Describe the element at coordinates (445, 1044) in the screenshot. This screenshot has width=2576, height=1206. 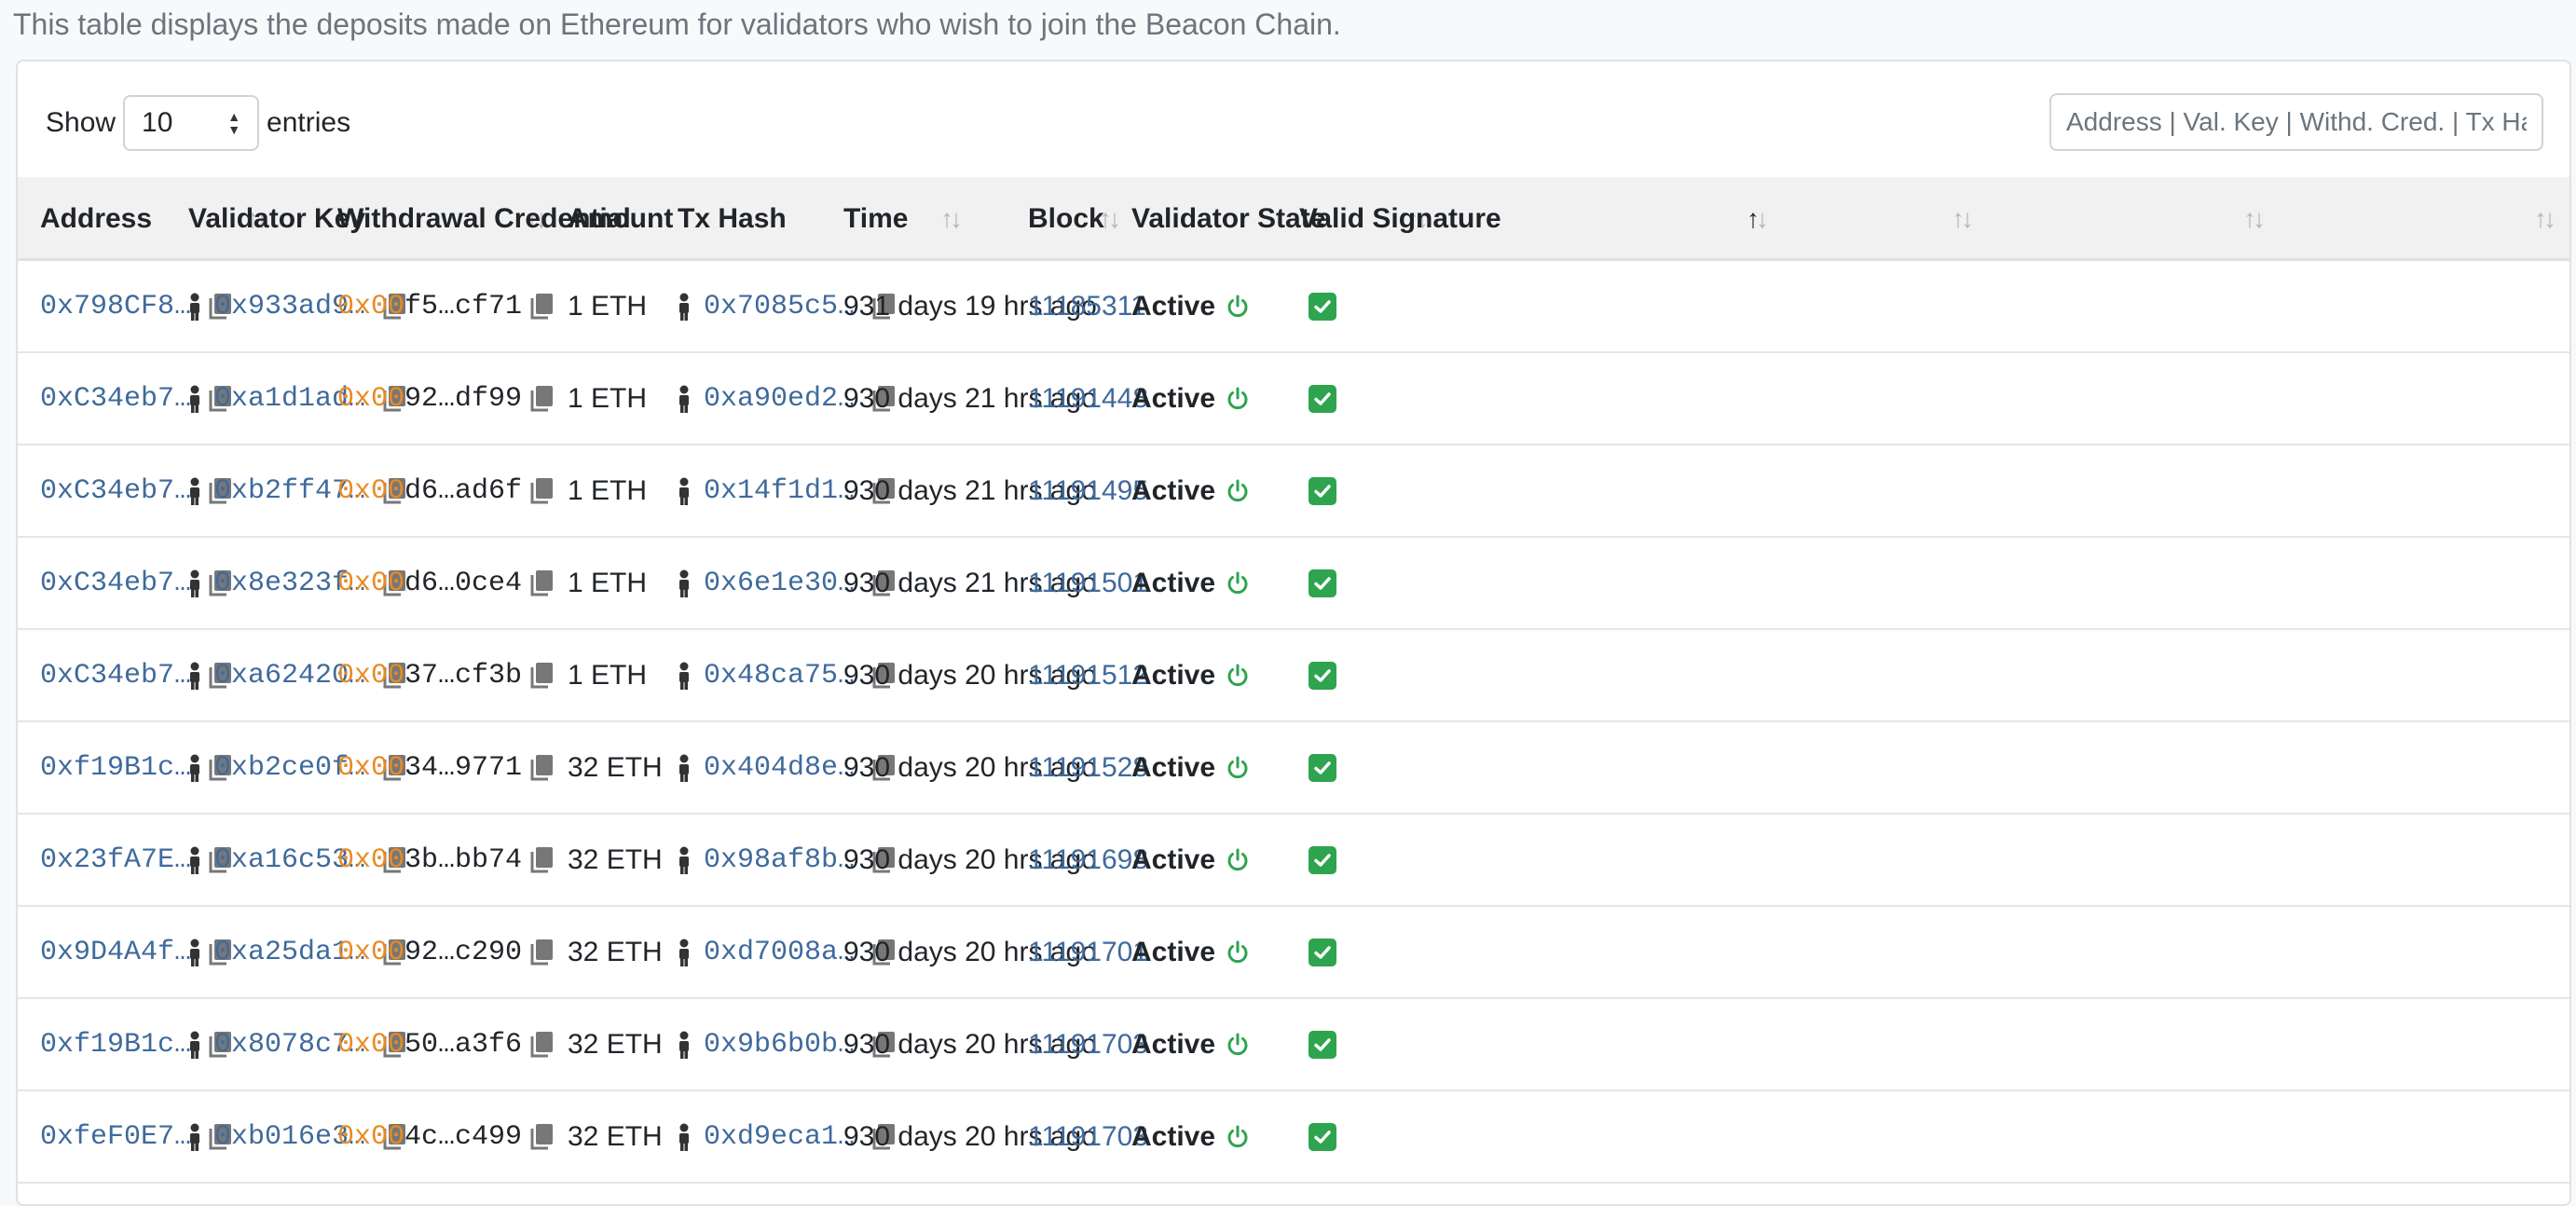
I see `withdrawal-credential-cell: 0x00 50…a3f6` at that location.